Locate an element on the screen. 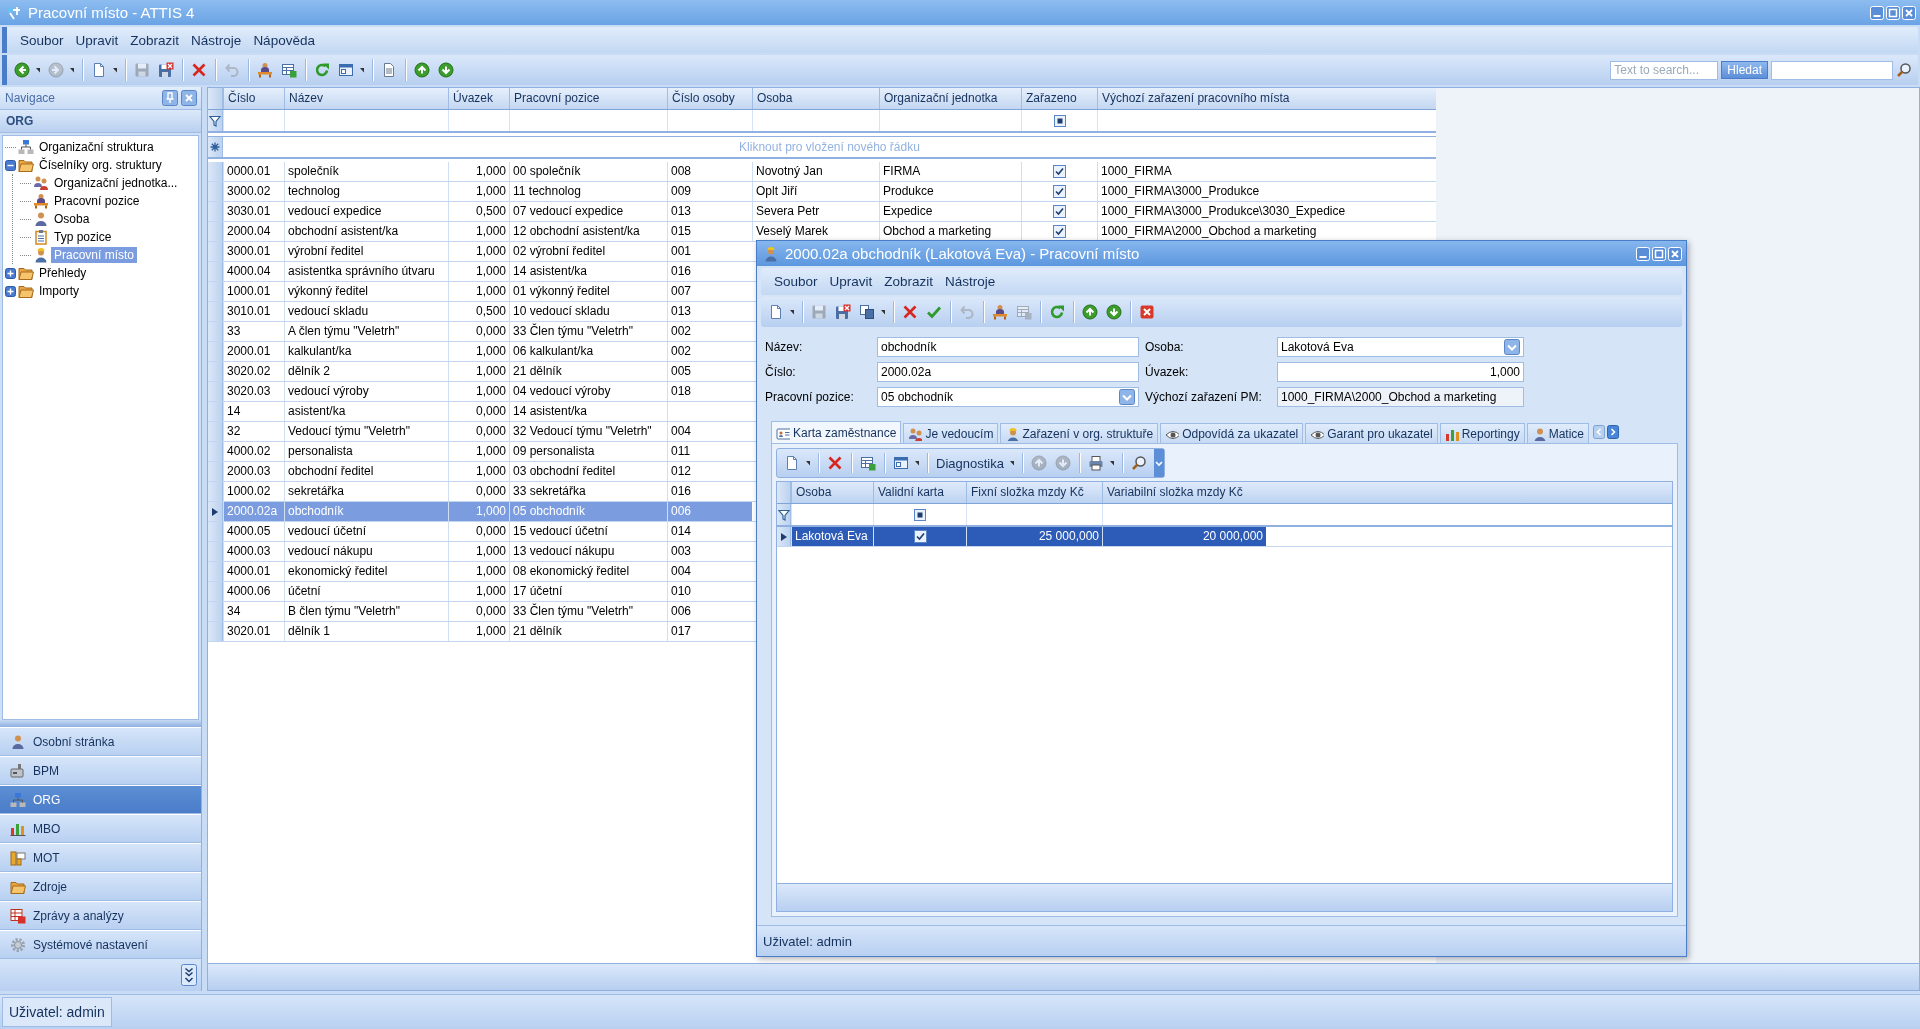 The image size is (1920, 1029). table-cell: dělník 2 is located at coordinates (366, 371).